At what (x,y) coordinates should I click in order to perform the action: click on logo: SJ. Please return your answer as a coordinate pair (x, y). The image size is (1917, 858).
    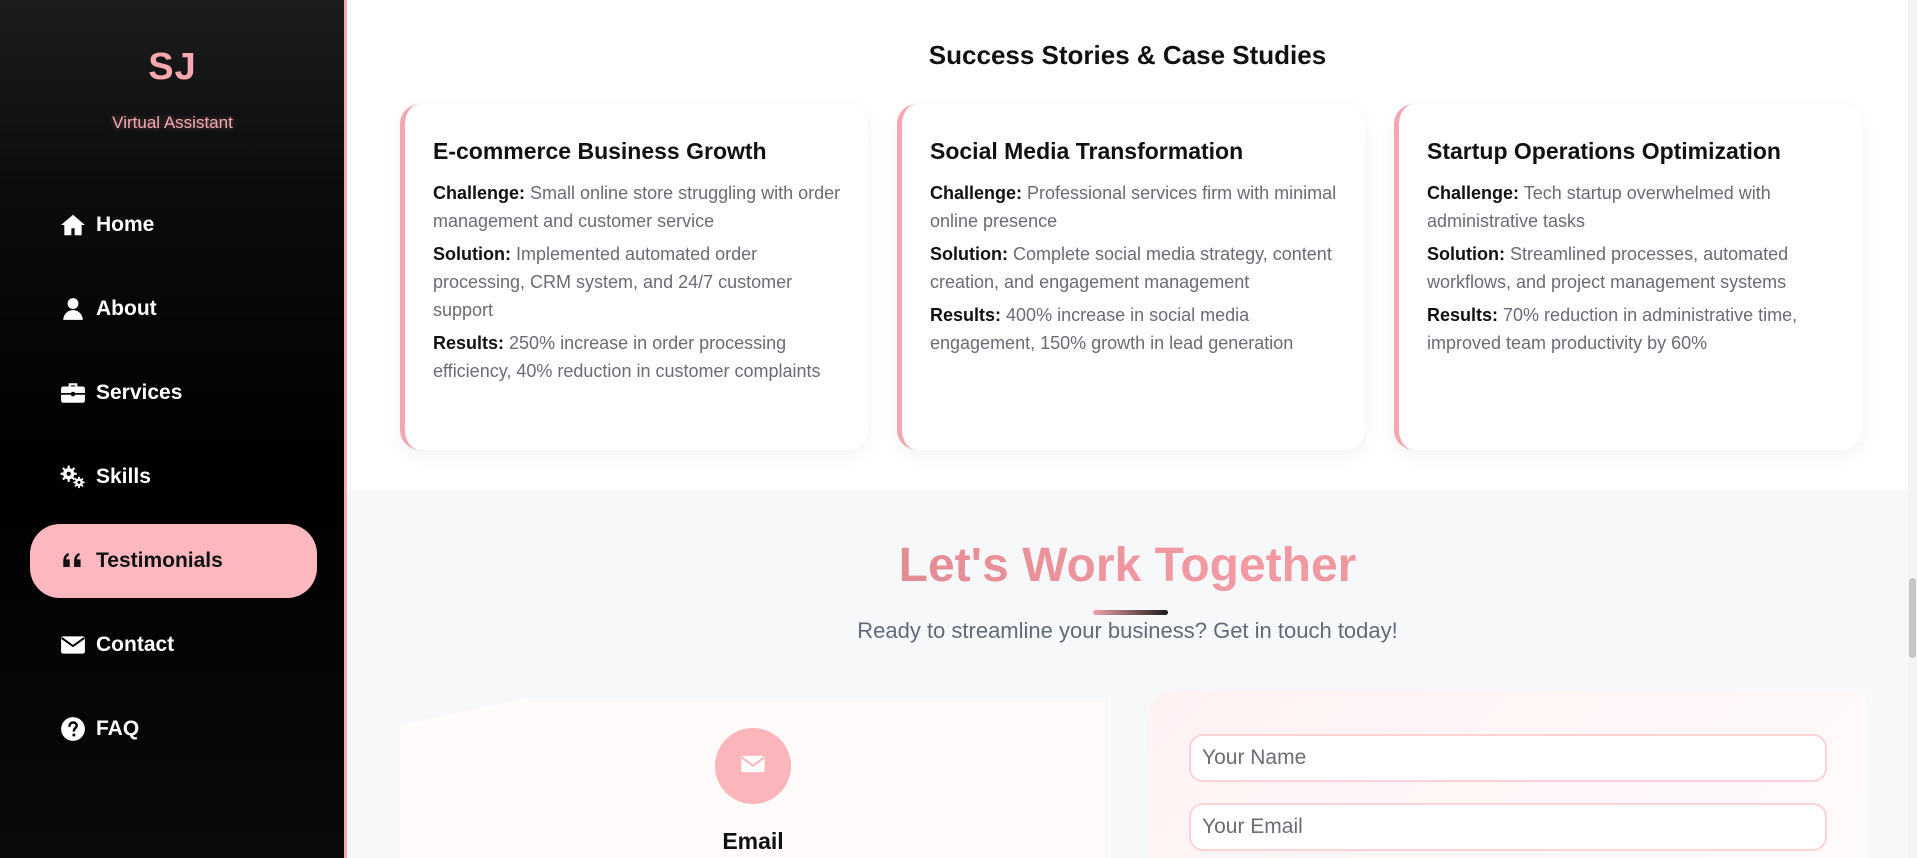
    Looking at the image, I should click on (172, 67).